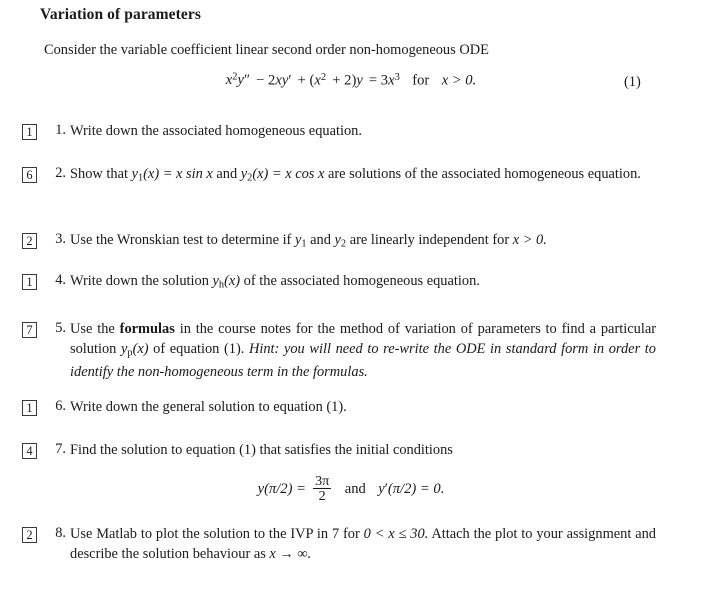  Describe the element at coordinates (282, 80) in the screenshot. I see `equation-term-xy: xy` at that location.